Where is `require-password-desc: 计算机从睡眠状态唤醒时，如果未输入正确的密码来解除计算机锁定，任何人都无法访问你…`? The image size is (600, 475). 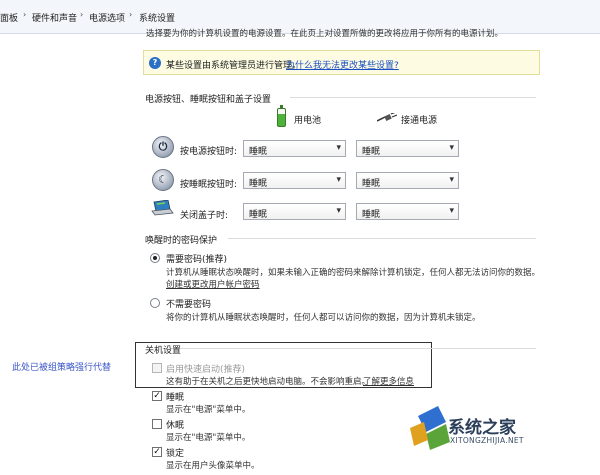 require-password-desc: 计算机从睡眠状态唤醒时，如果未输入正确的密码来解除计算机锁定，任何人都无法访问你… is located at coordinates (353, 273).